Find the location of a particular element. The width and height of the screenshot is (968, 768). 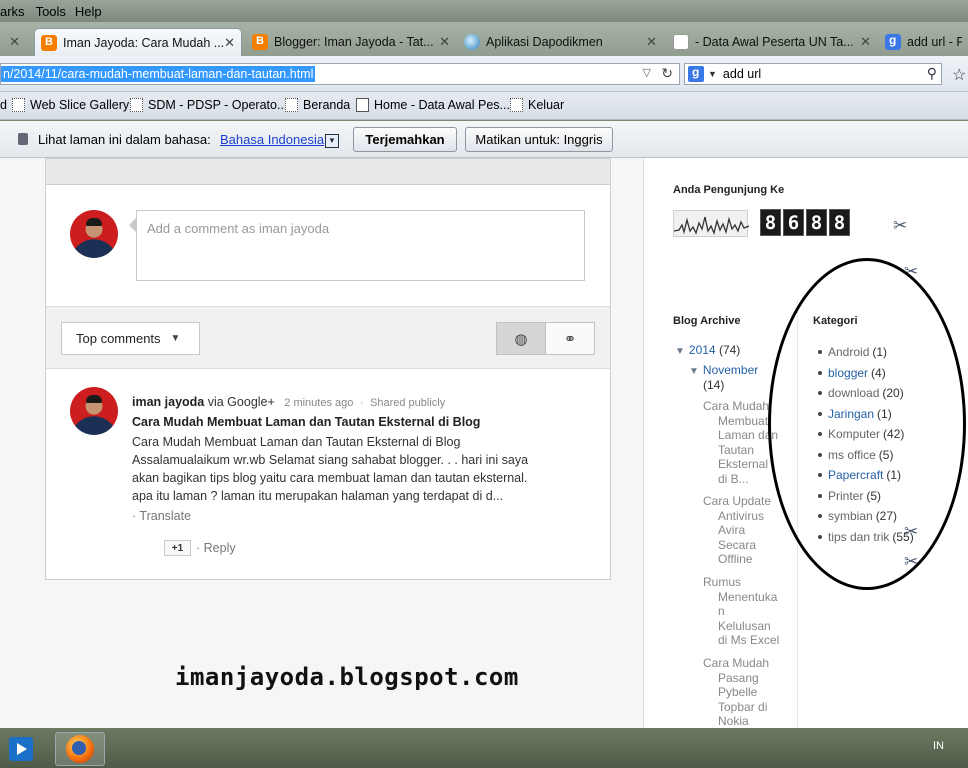

menu-bookmarks: arks is located at coordinates (16, 11).